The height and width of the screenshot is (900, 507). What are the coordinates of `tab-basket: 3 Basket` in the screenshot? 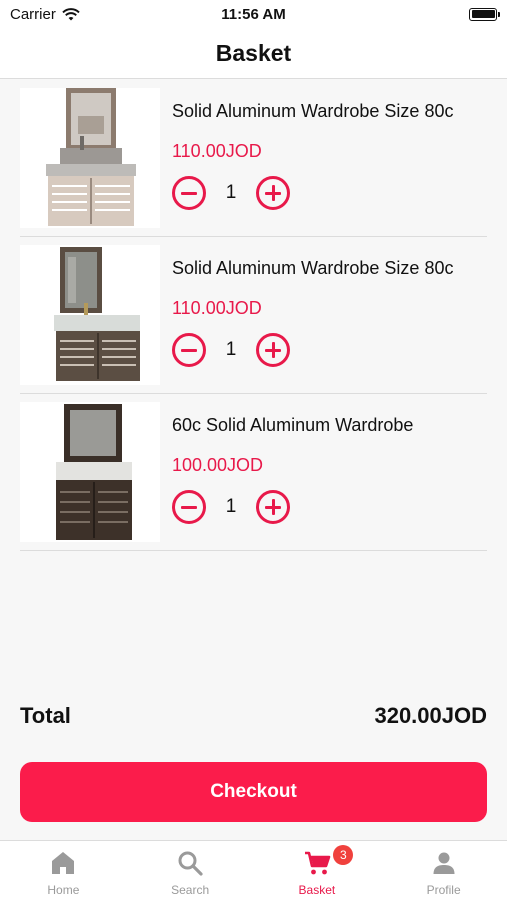 It's located at (317, 870).